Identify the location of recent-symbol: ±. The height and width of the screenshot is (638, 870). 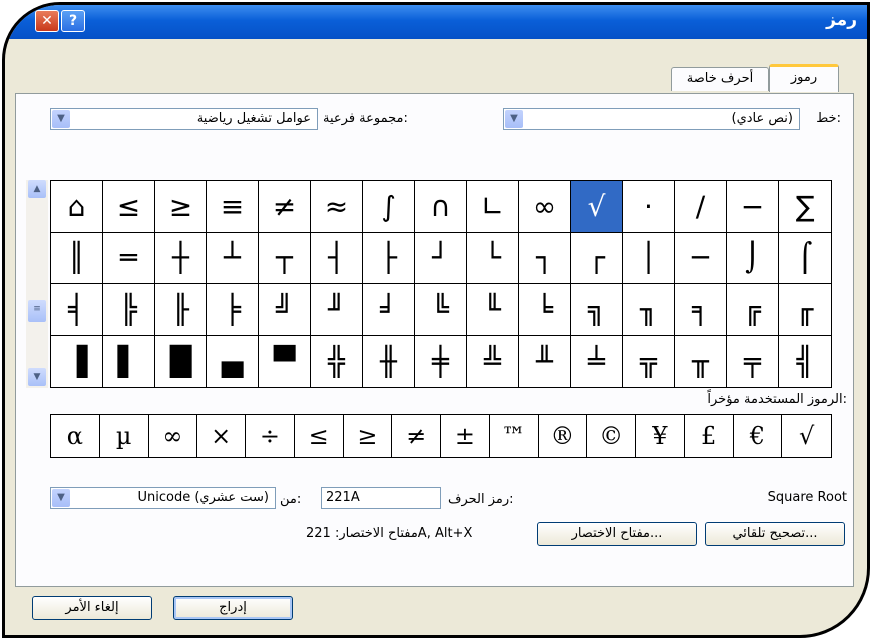
(465, 436).